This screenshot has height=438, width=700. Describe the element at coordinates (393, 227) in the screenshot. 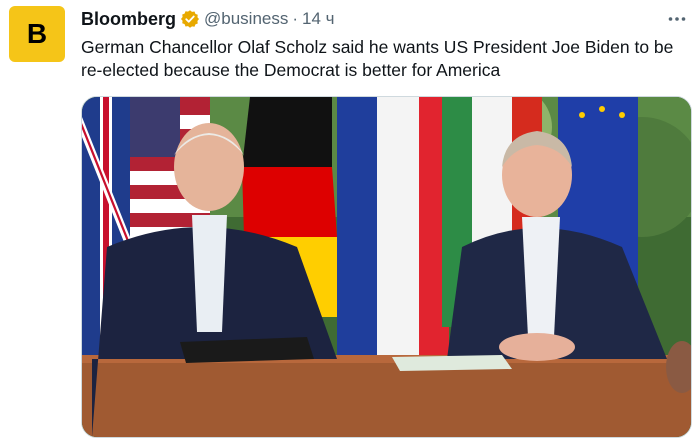

I see `french-flag` at that location.